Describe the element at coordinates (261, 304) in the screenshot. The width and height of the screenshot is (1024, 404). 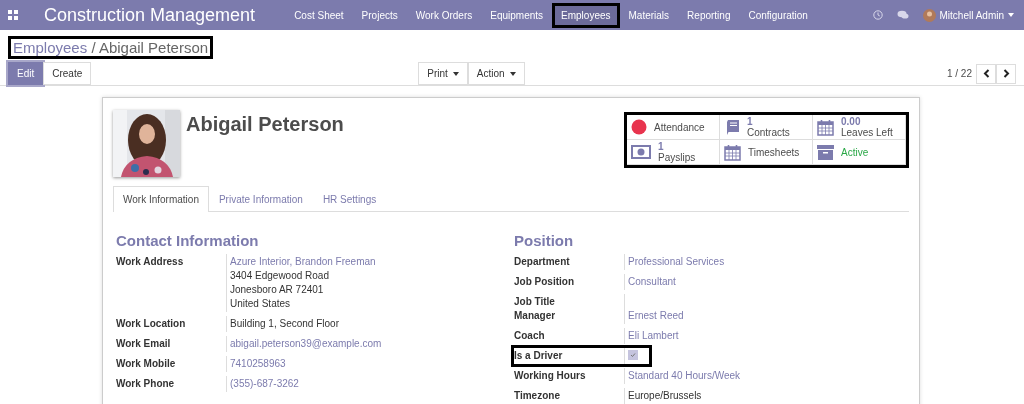
I see `field-value: United States` at that location.